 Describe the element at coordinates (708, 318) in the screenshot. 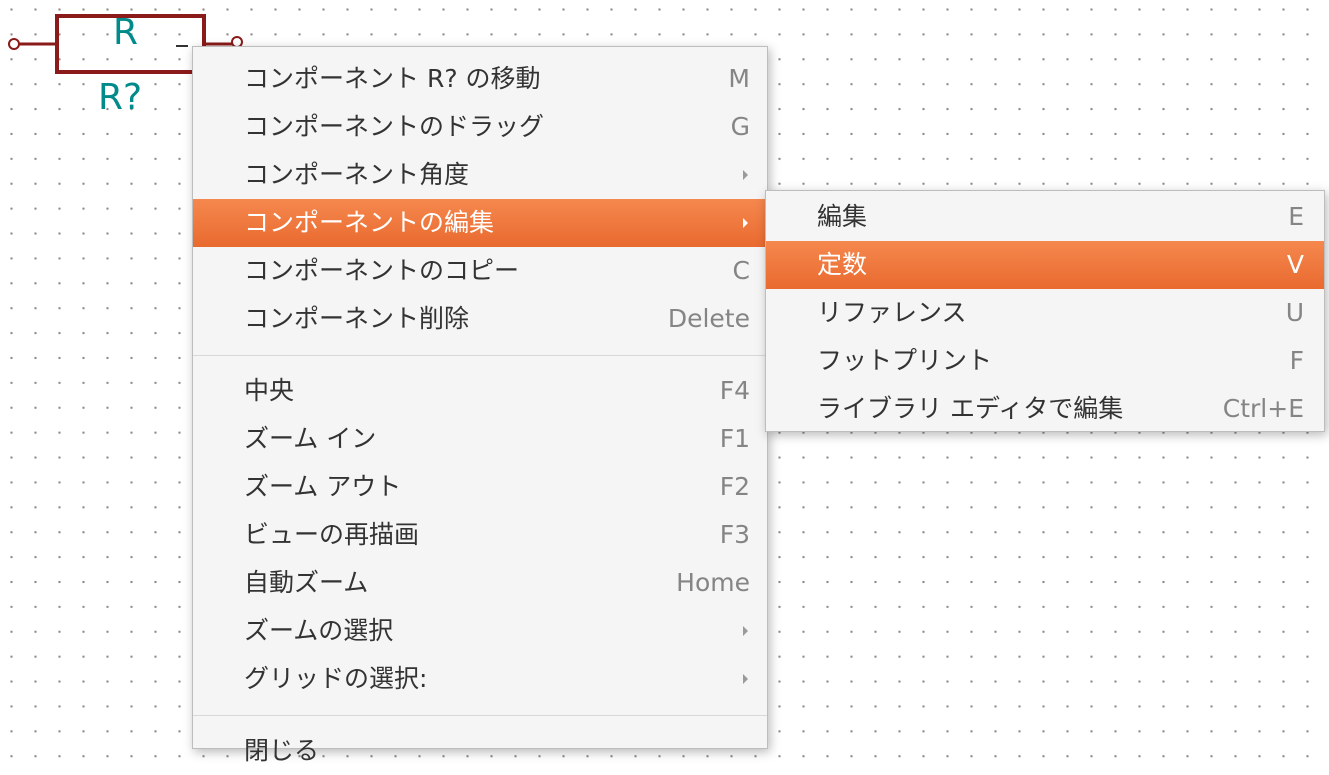

I see `menu-item-shortcut: Delete` at that location.